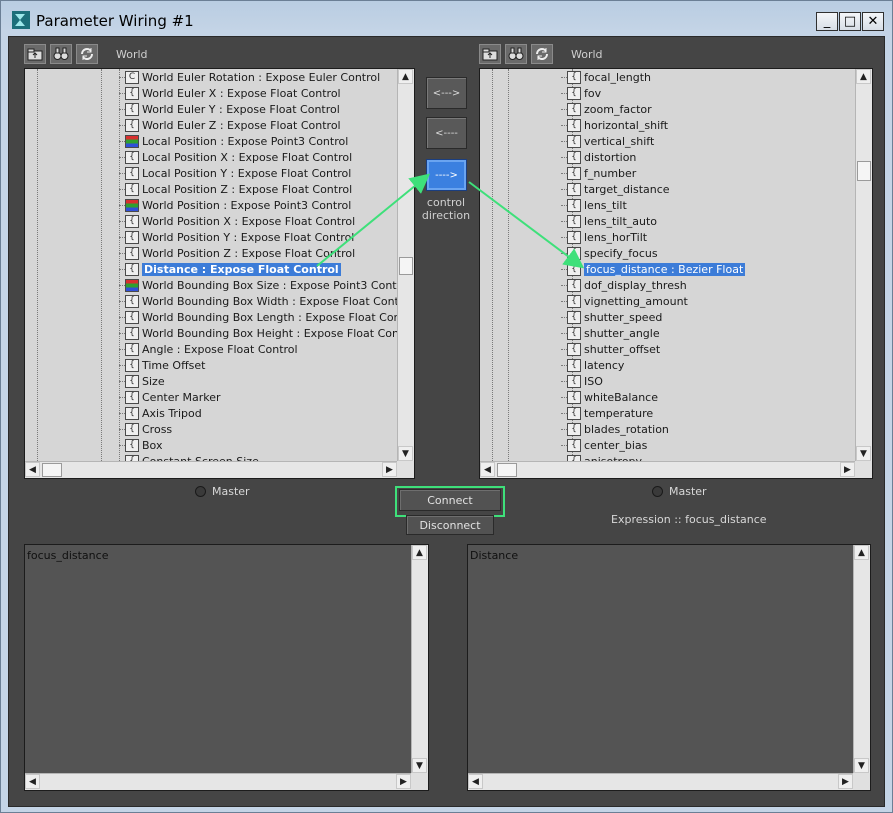 The height and width of the screenshot is (813, 893). What do you see at coordinates (233, 125) in the screenshot?
I see `left-tree-item: {World Euler Z : Expose Float Control` at bounding box center [233, 125].